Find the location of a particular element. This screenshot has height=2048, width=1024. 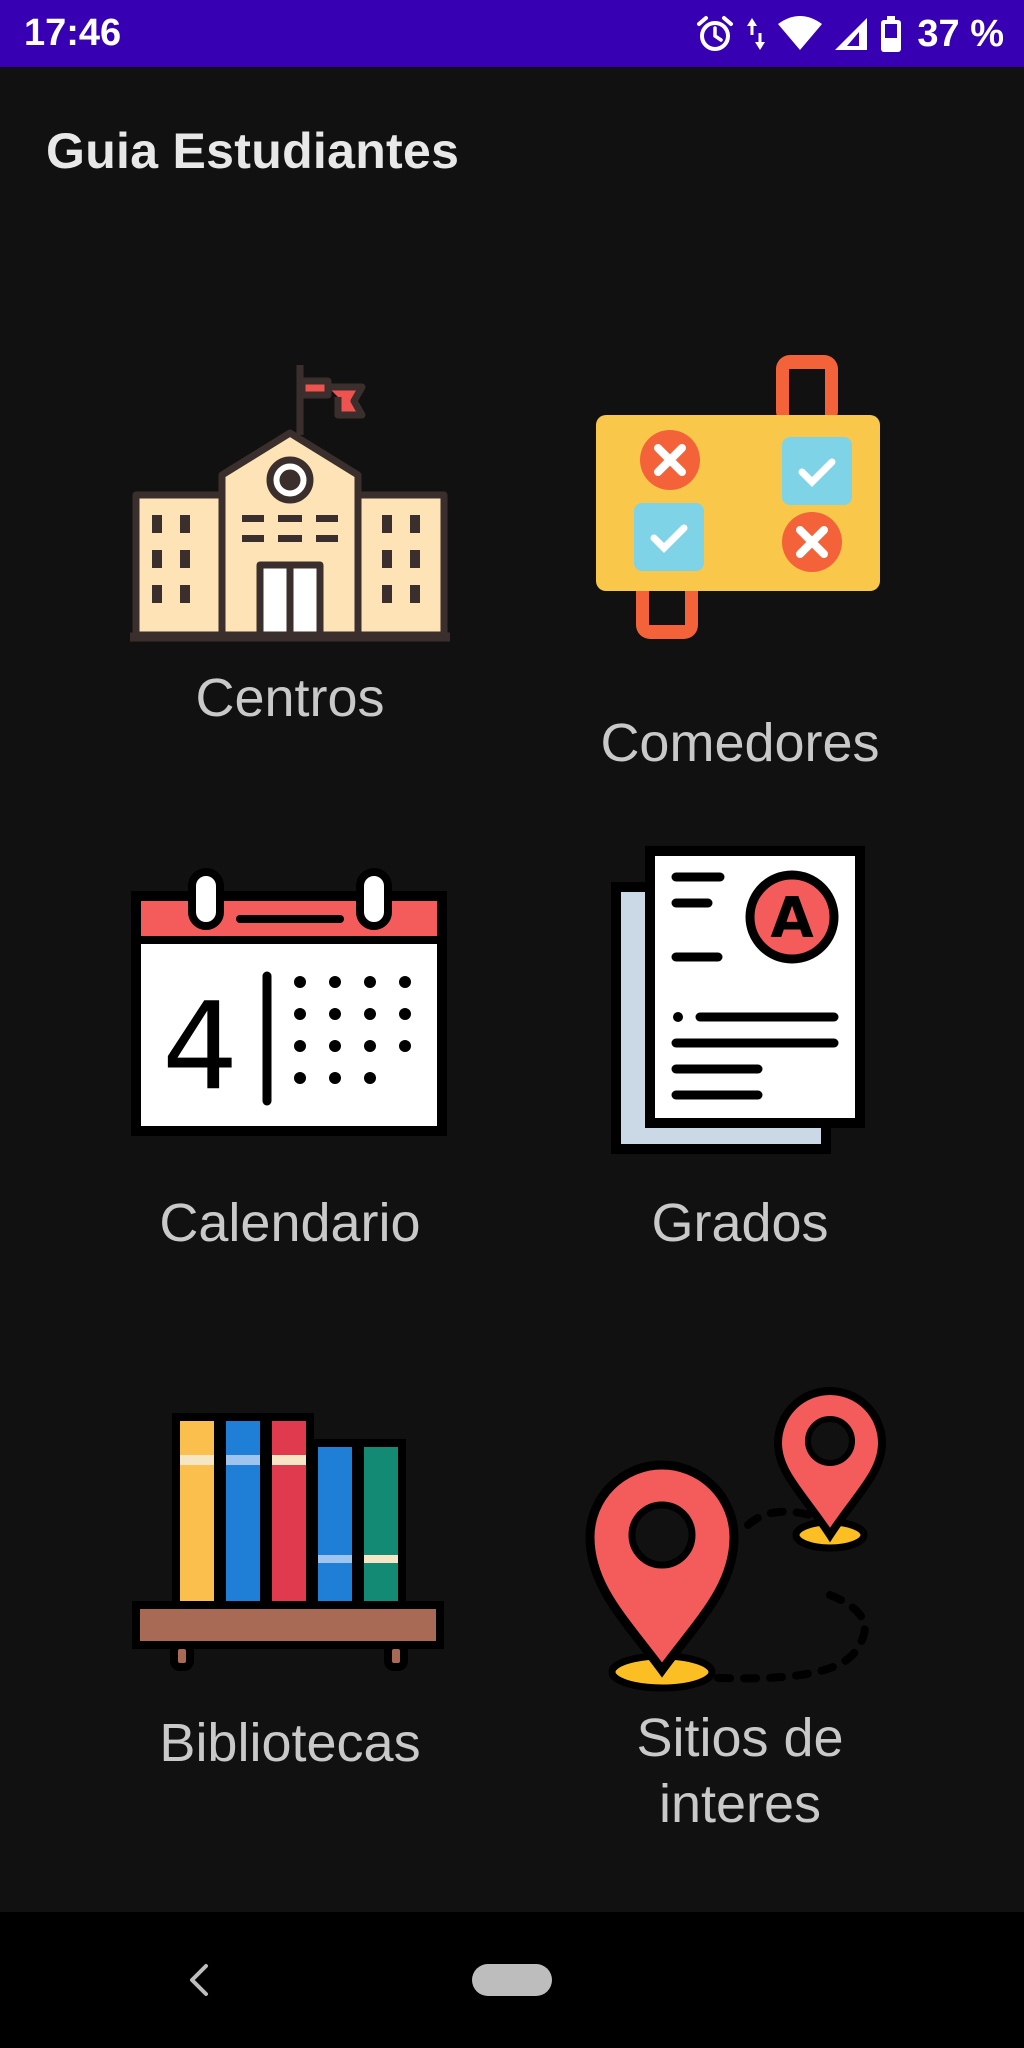

menu-label-grados: Grados is located at coordinates (740, 1223).